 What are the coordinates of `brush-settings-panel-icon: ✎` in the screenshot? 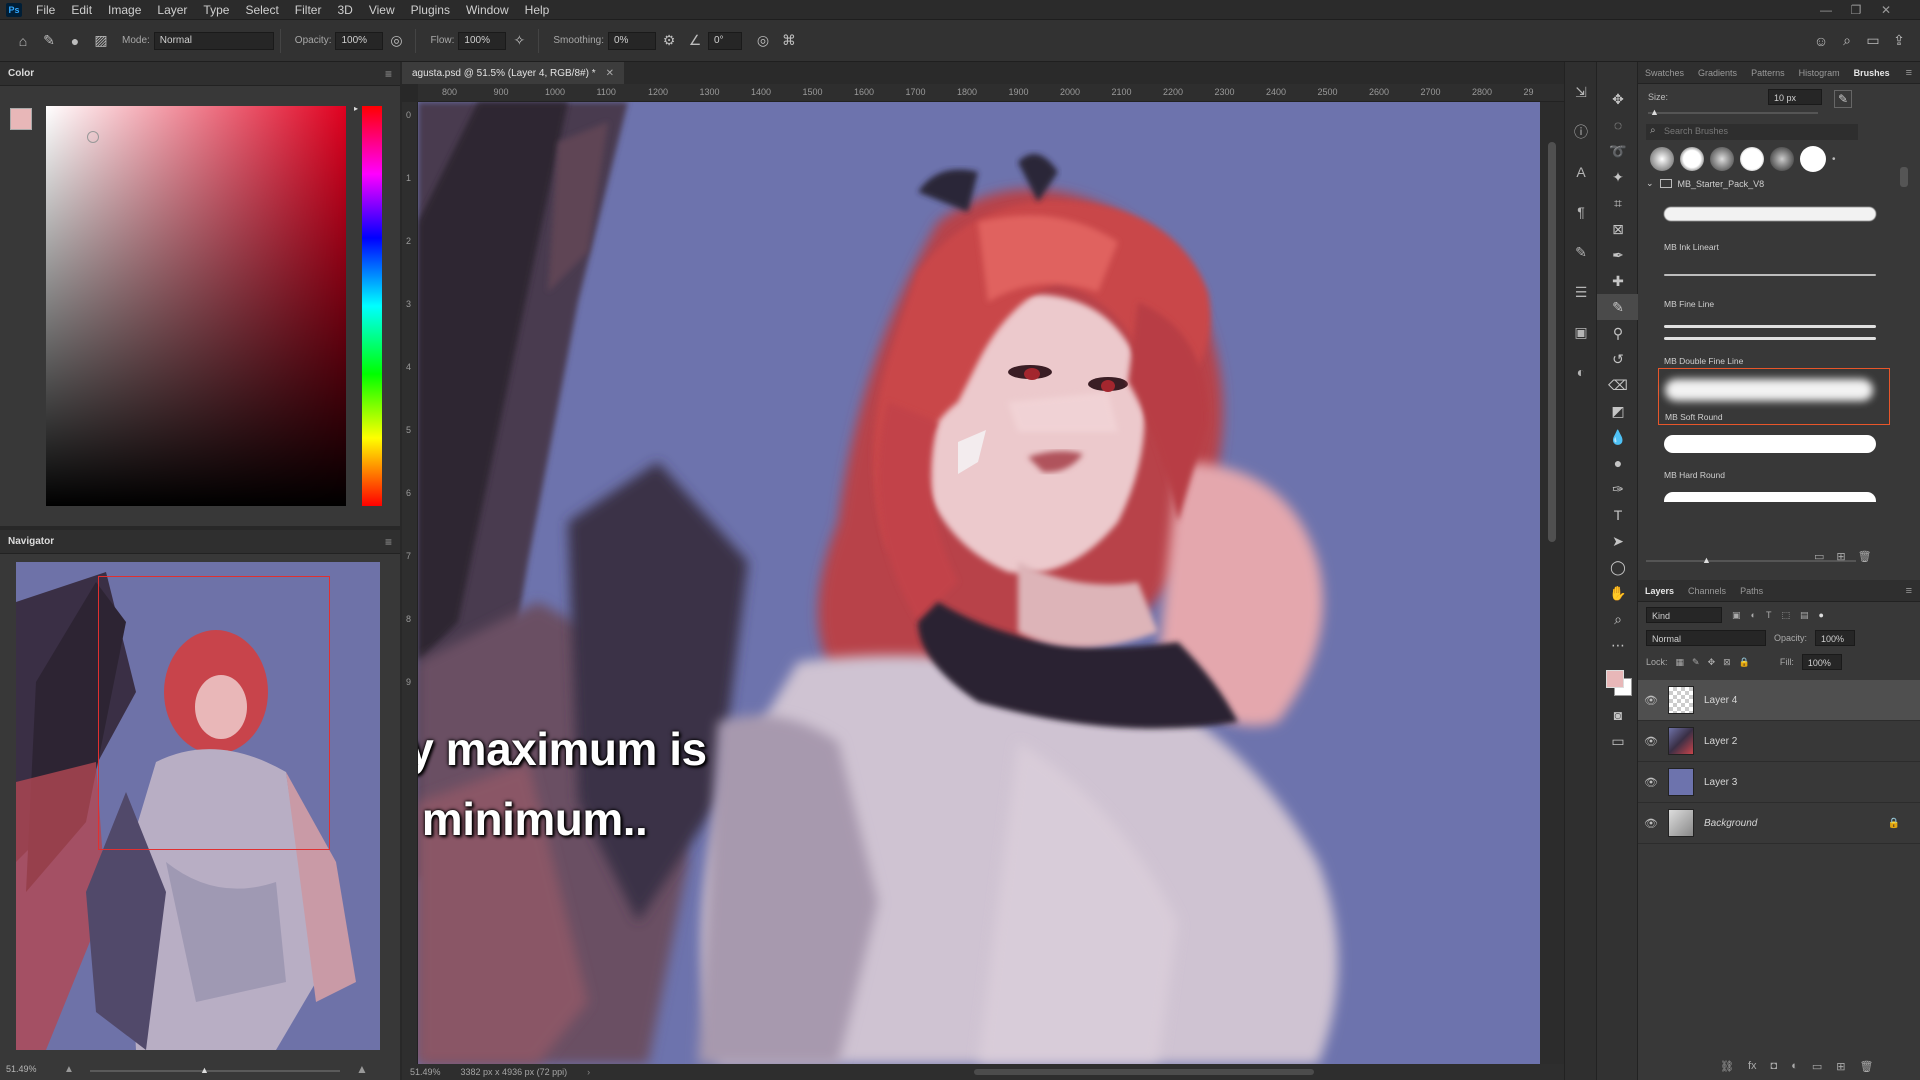 It's located at (1581, 252).